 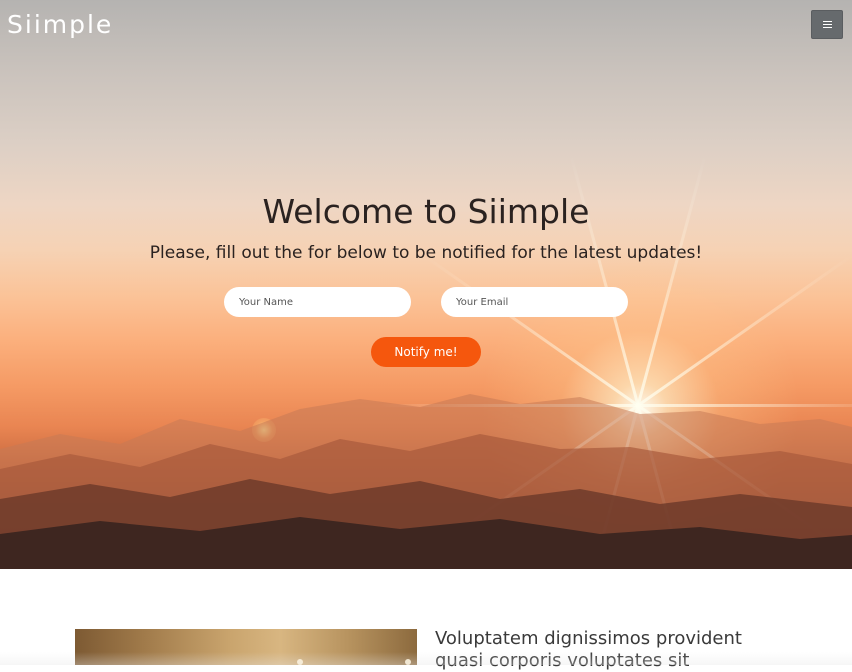 I want to click on site-logo: Siimple, so click(x=60, y=24).